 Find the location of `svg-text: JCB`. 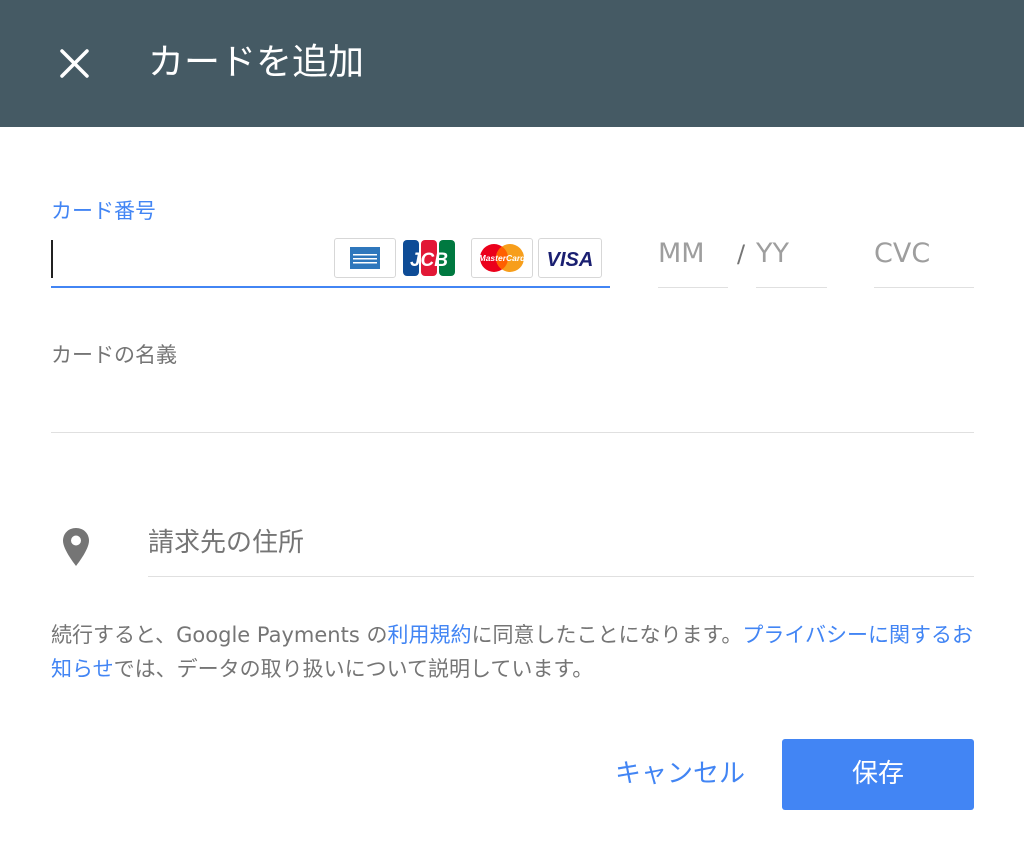

svg-text: JCB is located at coordinates (429, 260).